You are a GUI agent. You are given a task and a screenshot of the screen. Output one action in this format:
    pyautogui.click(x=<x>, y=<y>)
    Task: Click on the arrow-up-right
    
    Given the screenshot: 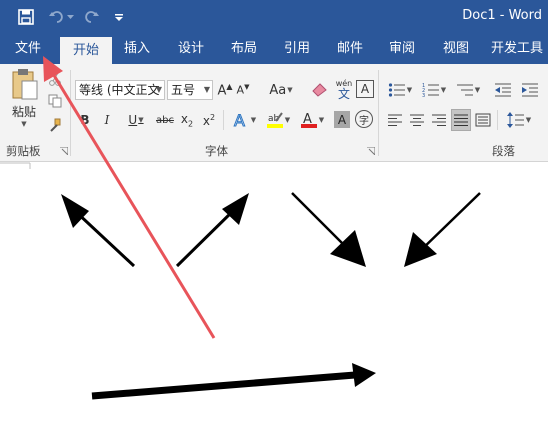 What is the action you would take?
    pyautogui.click(x=212, y=230)
    